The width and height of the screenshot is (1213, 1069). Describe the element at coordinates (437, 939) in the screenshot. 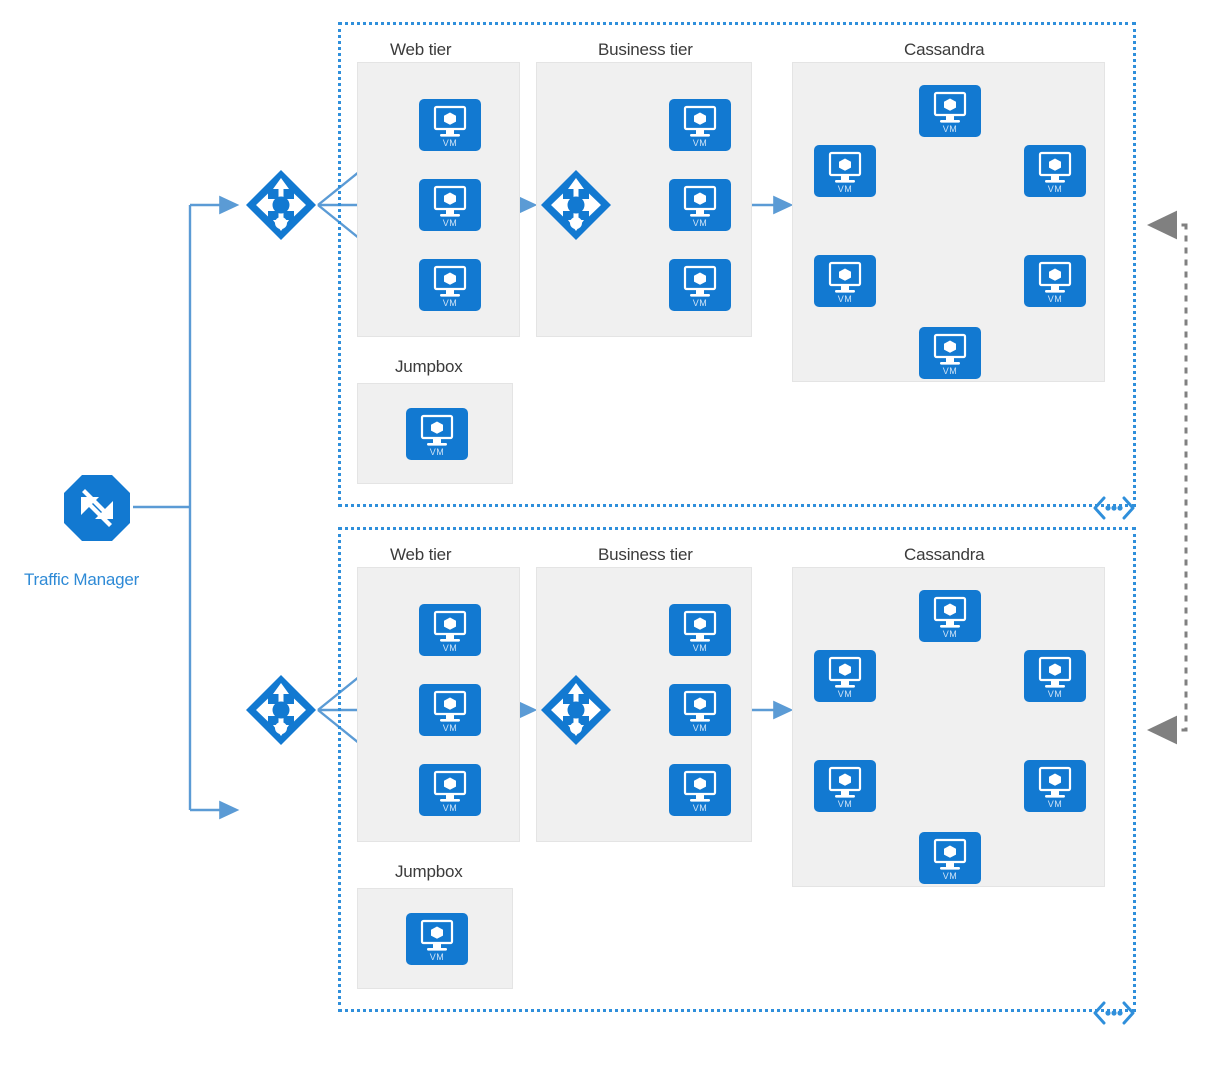

I see `vm-jumpbox-region-2: VM` at that location.